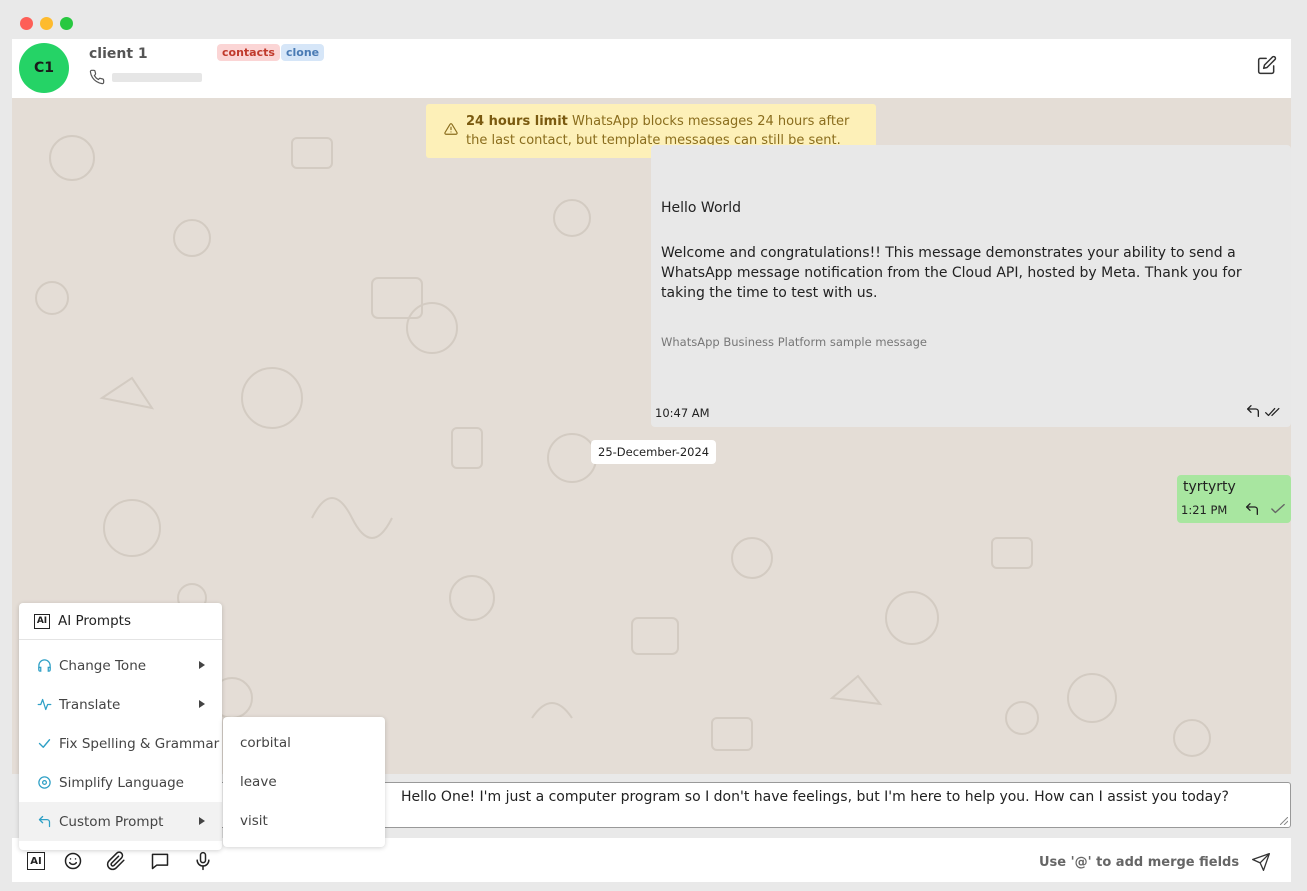 This screenshot has width=1307, height=891. I want to click on ai-prompts-menu-header: AI AI Prompts, so click(120, 621).